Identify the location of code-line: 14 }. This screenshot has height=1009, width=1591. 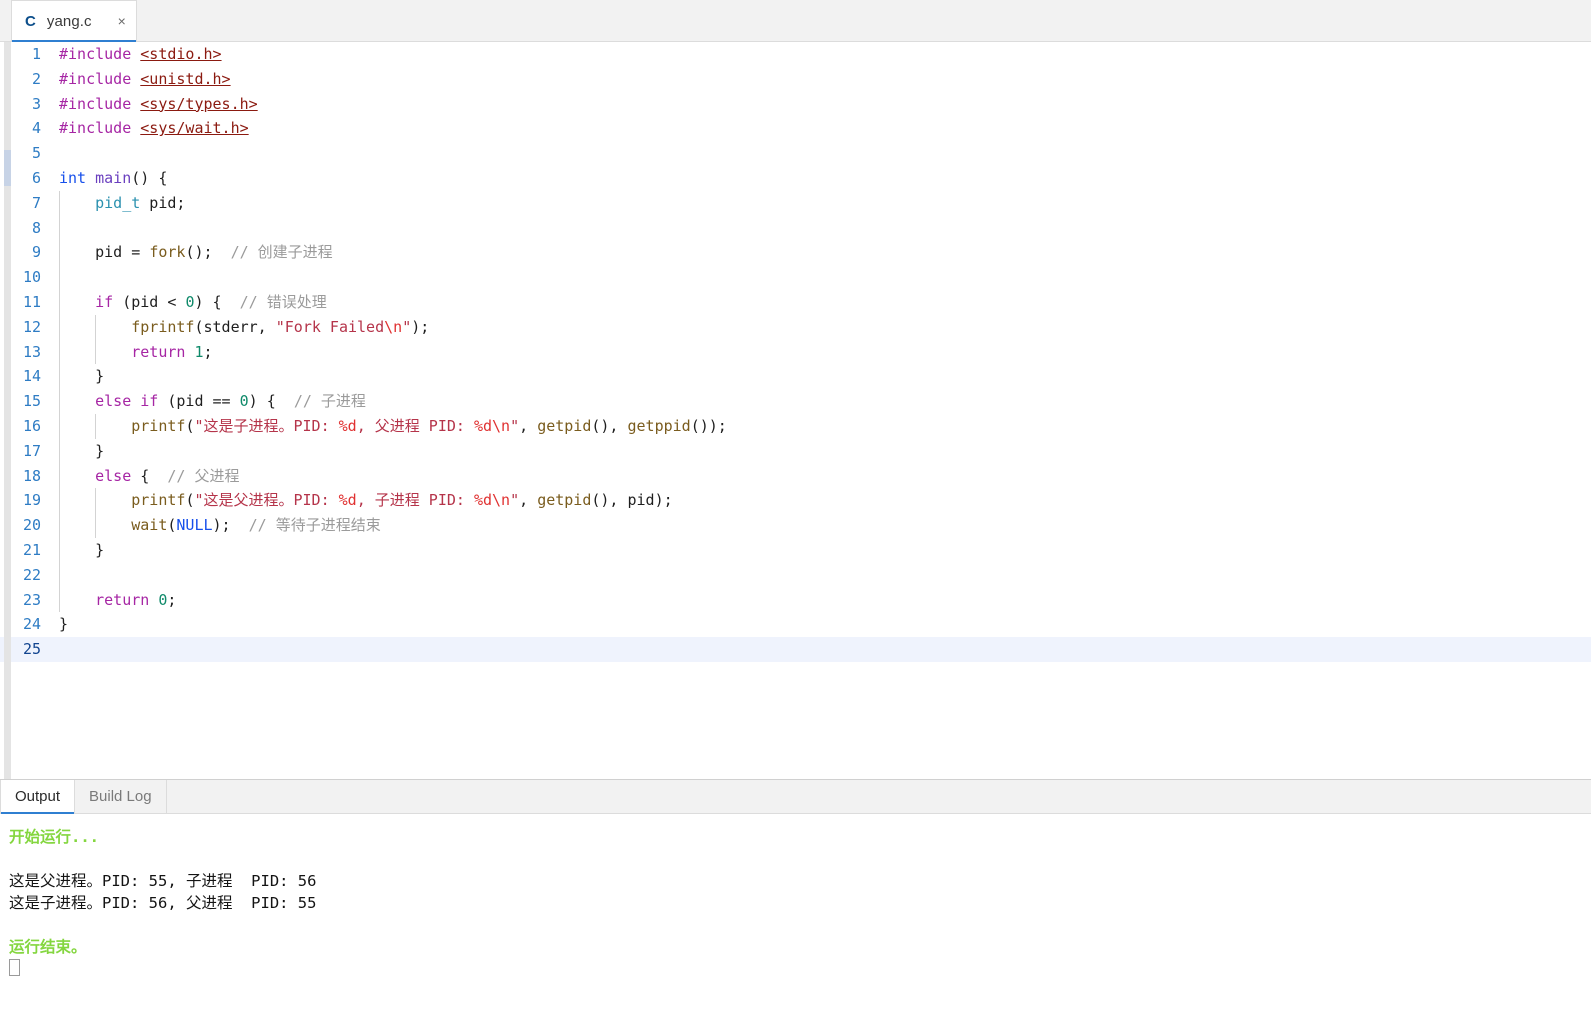
(795, 376).